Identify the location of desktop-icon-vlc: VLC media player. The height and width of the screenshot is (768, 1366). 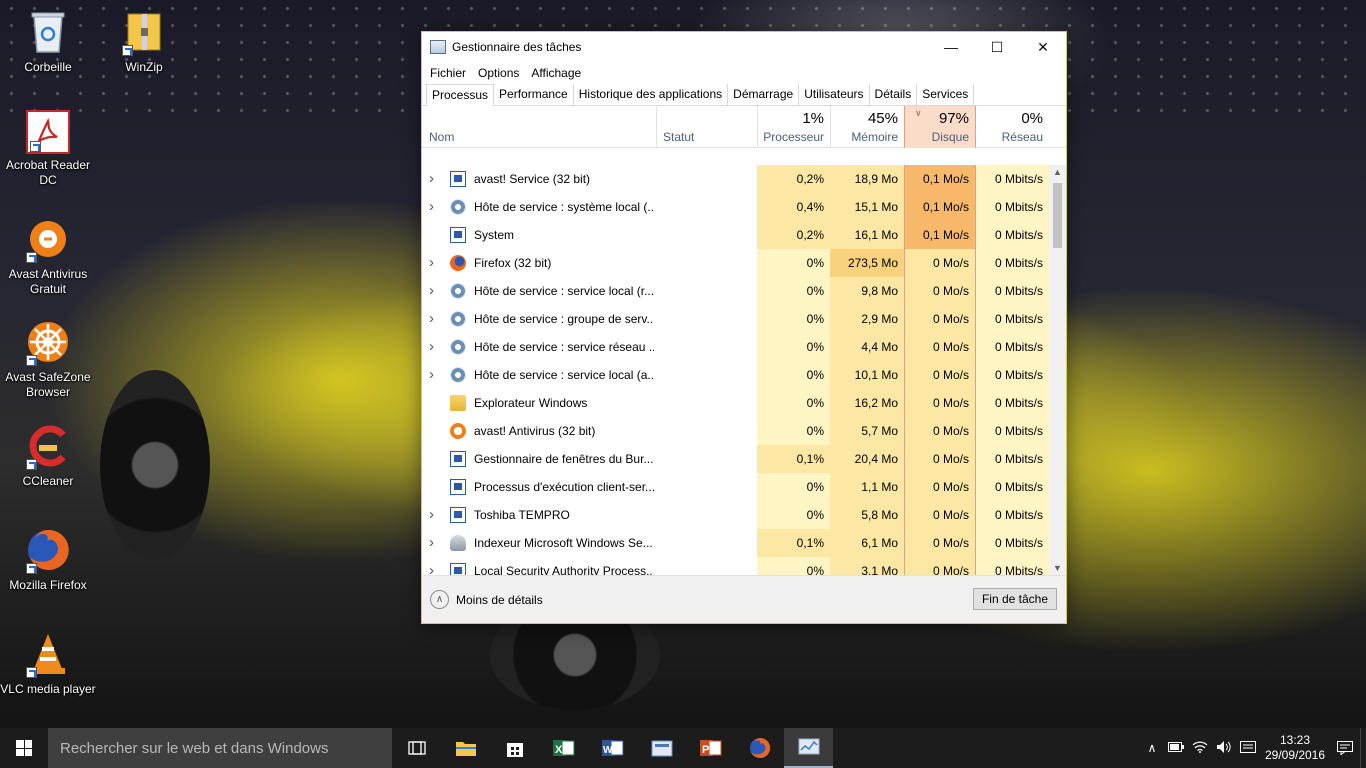
(48, 663).